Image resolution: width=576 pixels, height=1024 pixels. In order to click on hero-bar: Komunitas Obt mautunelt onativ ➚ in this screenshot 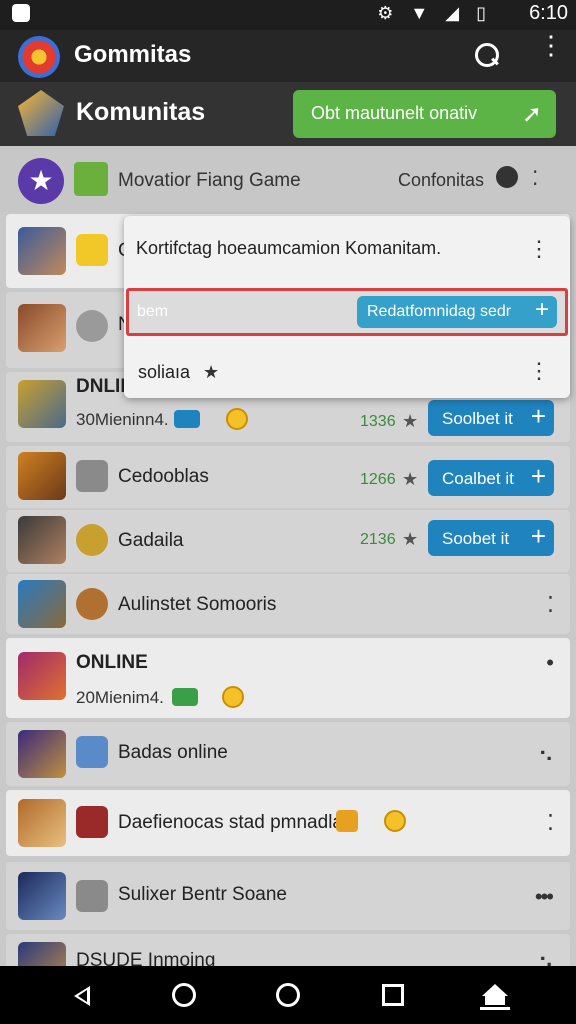, I will do `click(288, 114)`.